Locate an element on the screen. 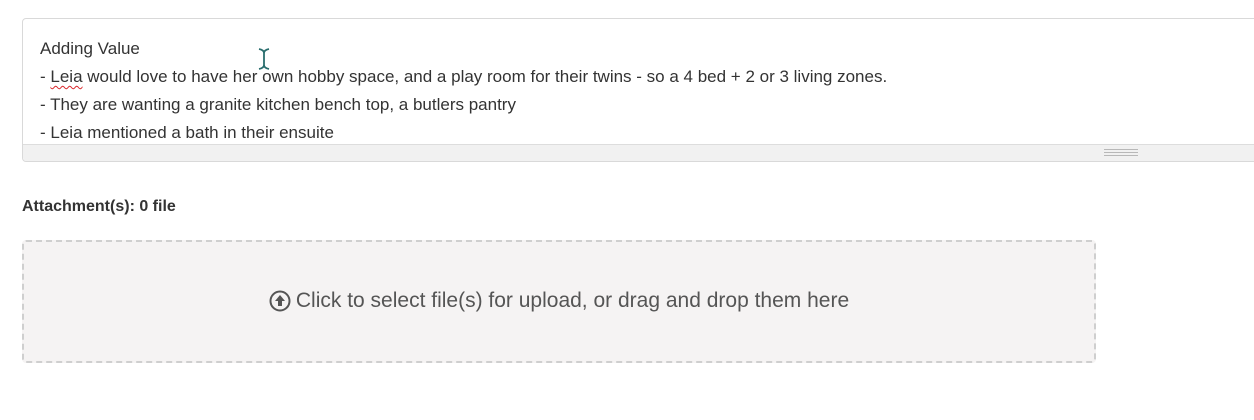 The image size is (1254, 420). attachments-label: Attachment(s): 0 file is located at coordinates (99, 206).